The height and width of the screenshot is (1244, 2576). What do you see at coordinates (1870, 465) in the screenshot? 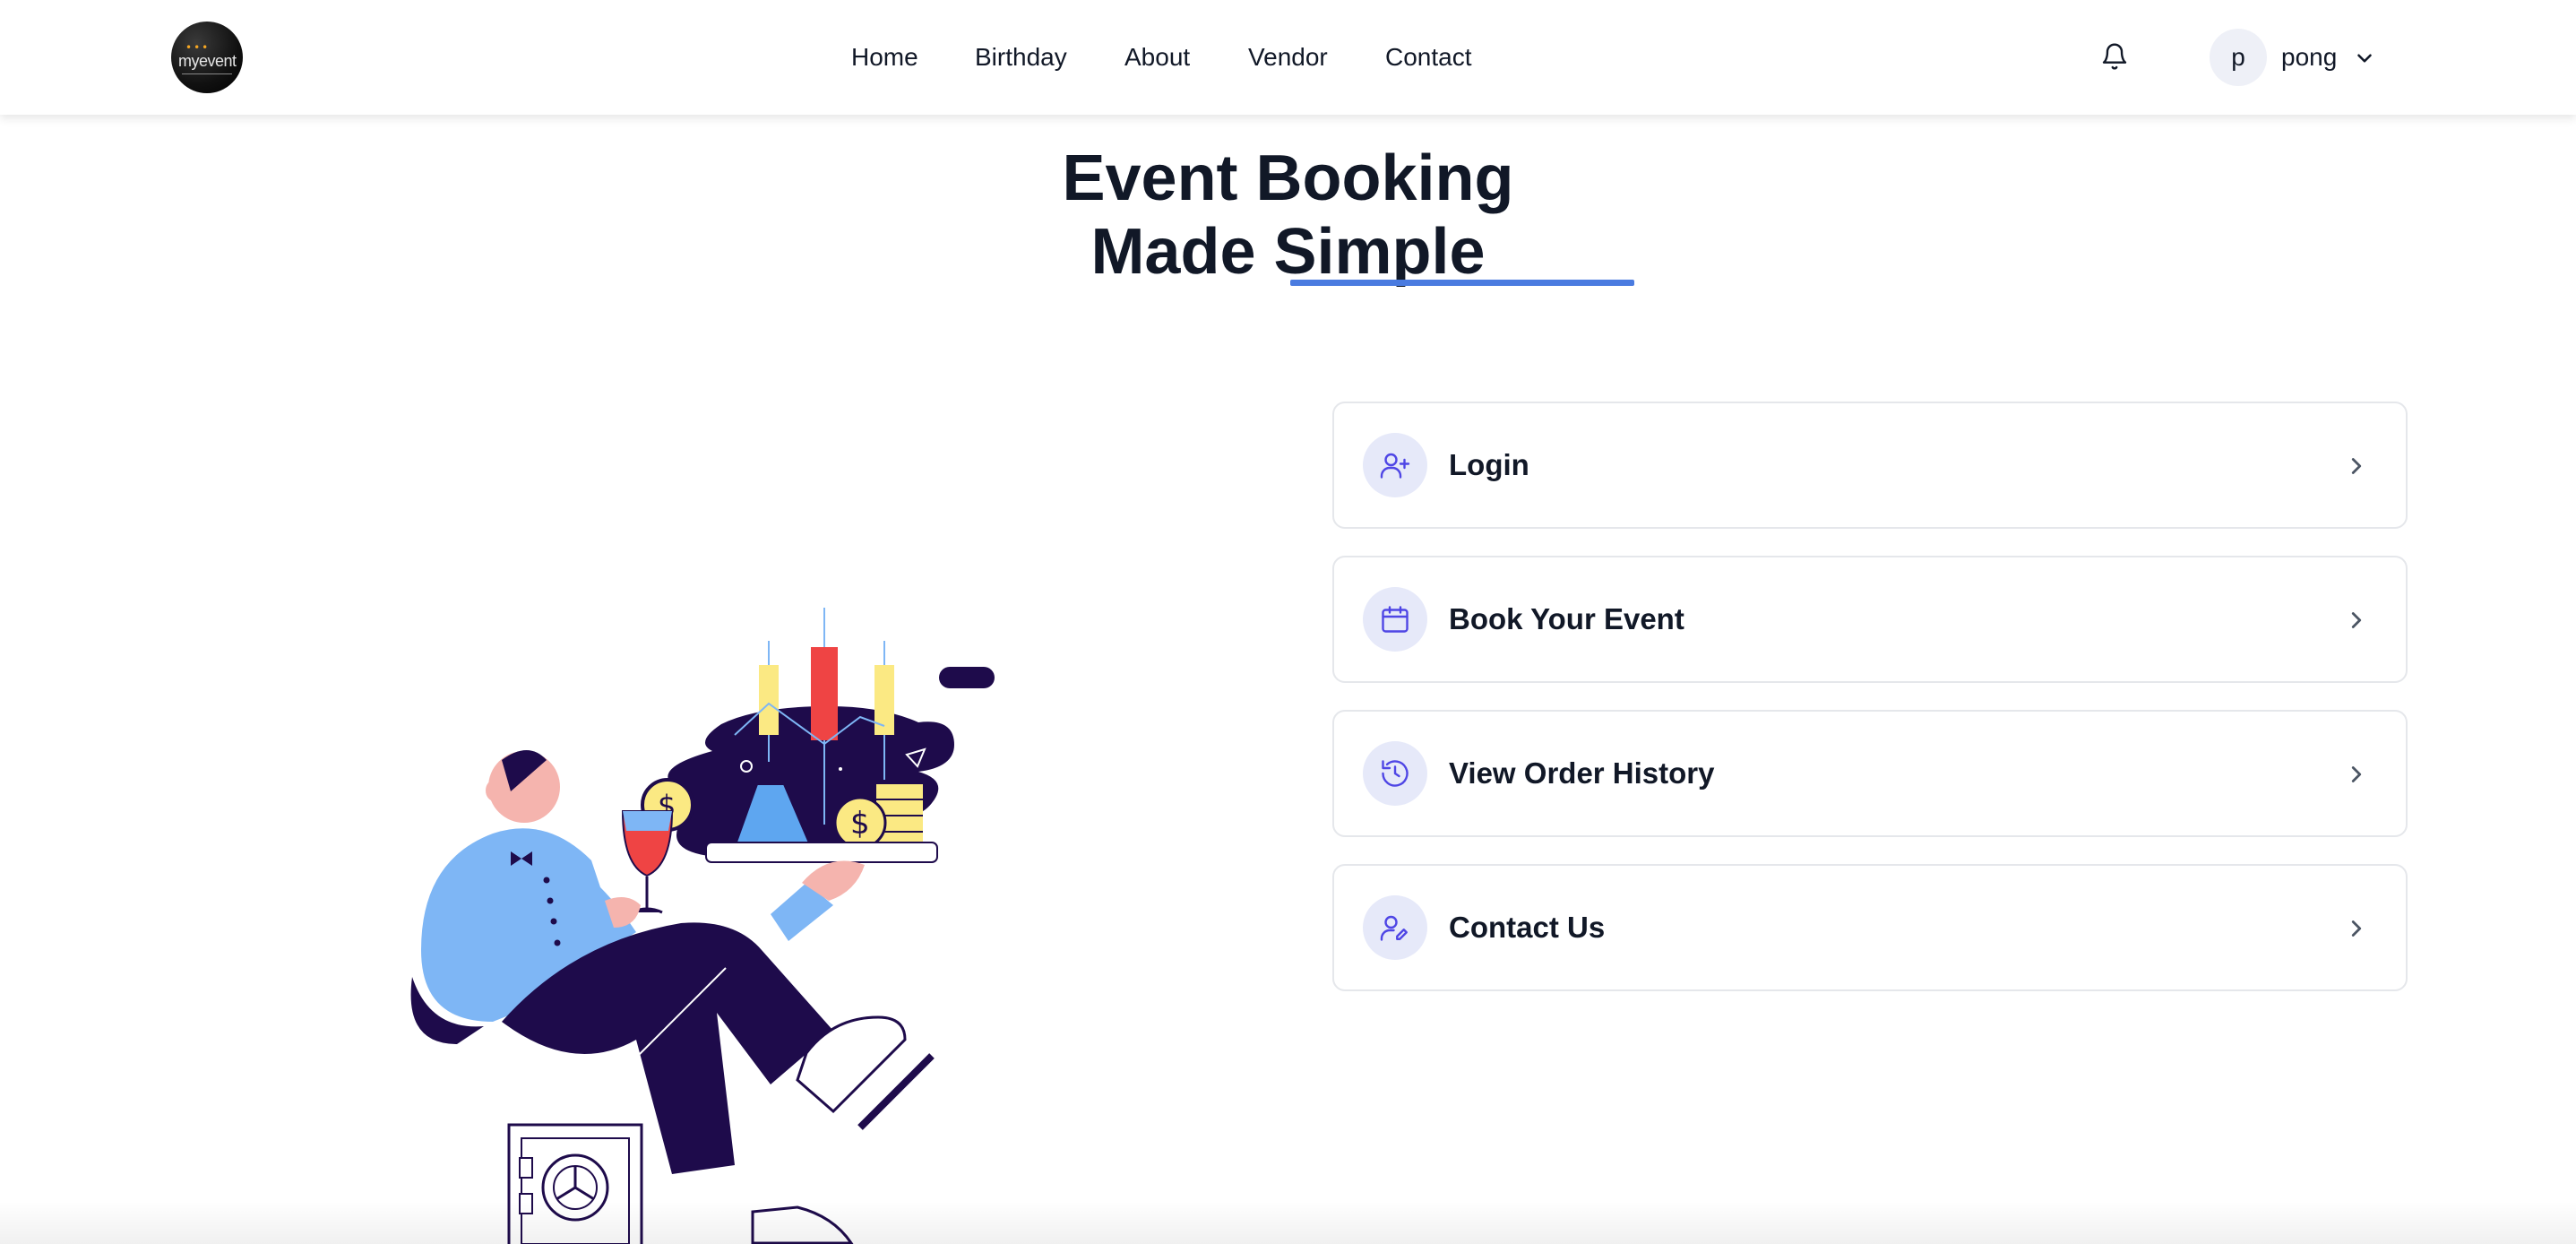
I see `menu-card-login: Login` at bounding box center [1870, 465].